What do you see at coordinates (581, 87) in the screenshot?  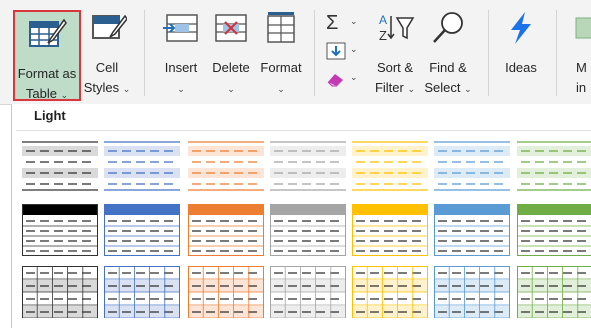 I see `partial-label-line2: in` at bounding box center [581, 87].